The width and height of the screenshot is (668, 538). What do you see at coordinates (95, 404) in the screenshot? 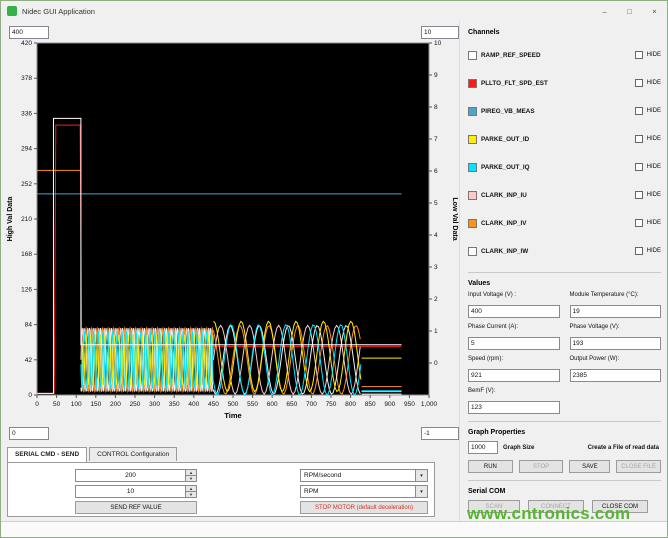
I see `x-tick-label: 150` at bounding box center [95, 404].